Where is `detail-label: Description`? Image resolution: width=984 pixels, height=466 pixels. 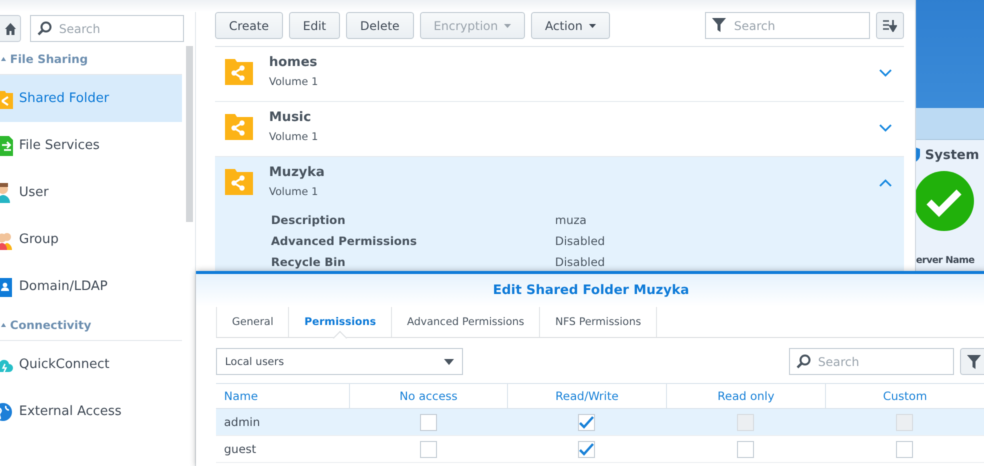
detail-label: Description is located at coordinates (308, 220).